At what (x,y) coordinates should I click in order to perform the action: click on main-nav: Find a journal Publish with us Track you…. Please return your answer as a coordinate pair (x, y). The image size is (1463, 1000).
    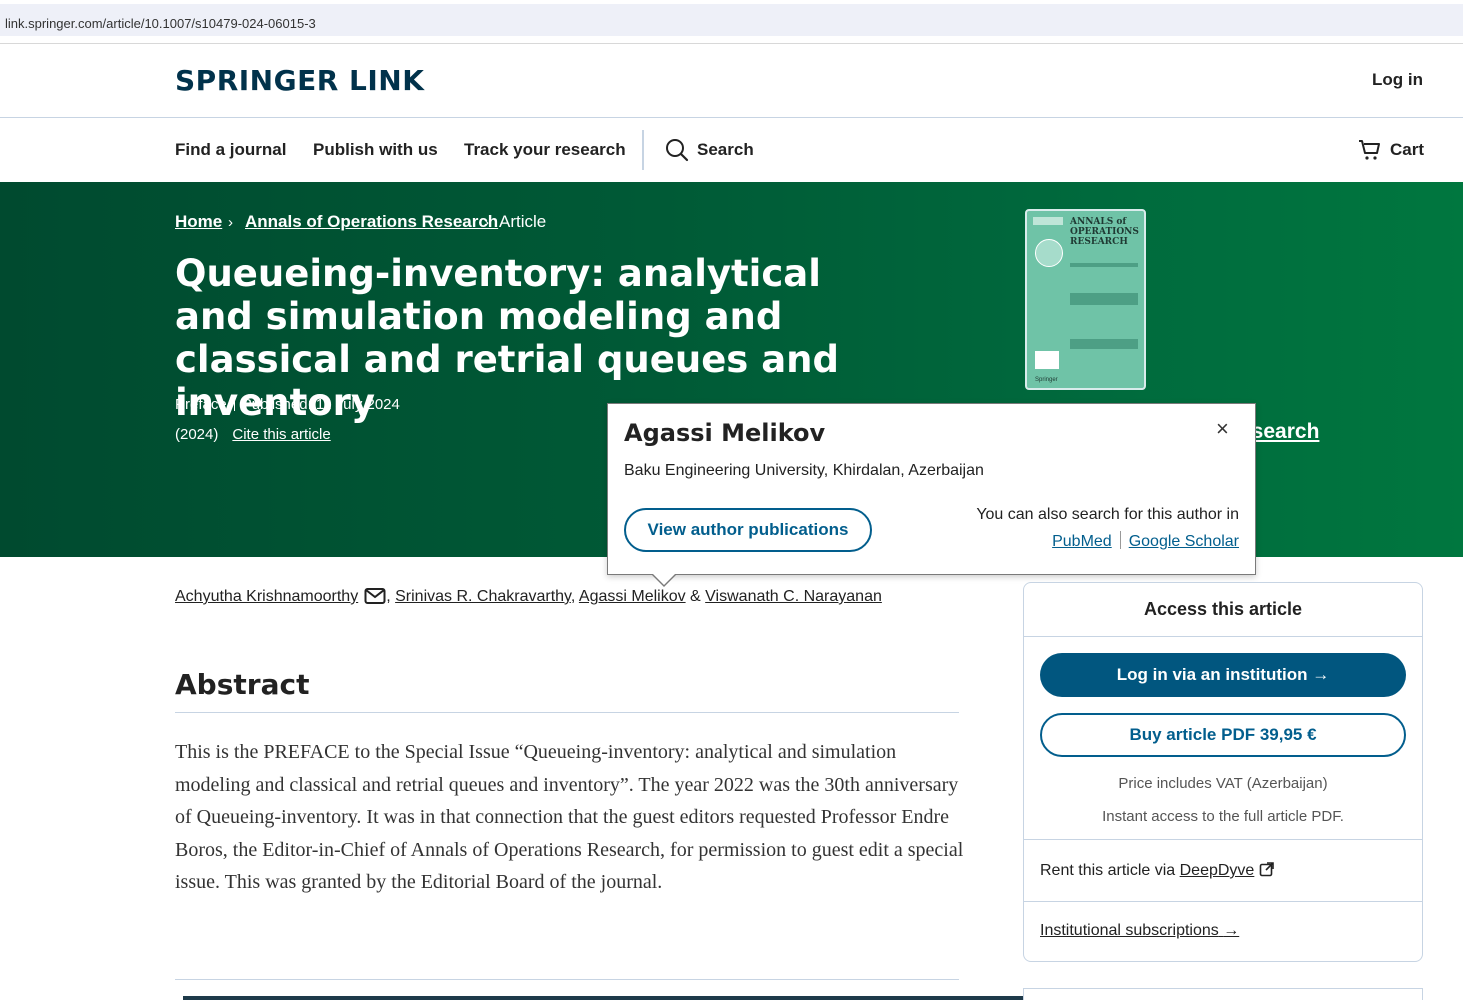
    Looking at the image, I should click on (731, 150).